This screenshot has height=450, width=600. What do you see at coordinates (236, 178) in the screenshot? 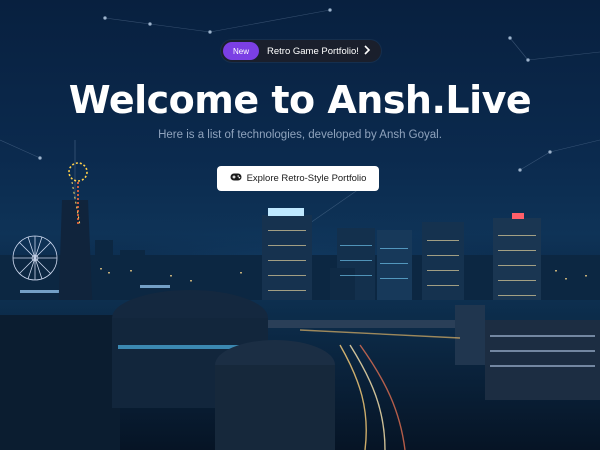
I see `gamepad-icon` at bounding box center [236, 178].